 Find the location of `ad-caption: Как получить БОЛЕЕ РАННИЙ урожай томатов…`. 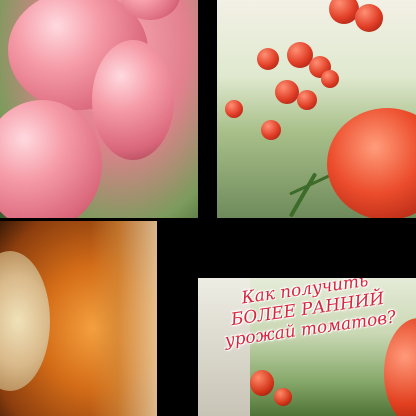

ad-caption: Как получить БОЛЕЕ РАННИЙ урожай томатов… is located at coordinates (307, 315).